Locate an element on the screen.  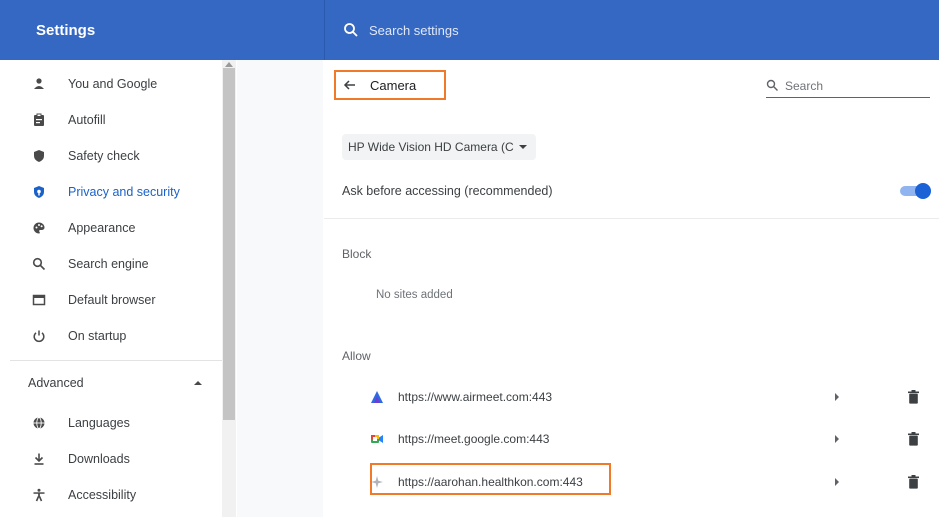
allow-section-title: Allow is located at coordinates (356, 356).